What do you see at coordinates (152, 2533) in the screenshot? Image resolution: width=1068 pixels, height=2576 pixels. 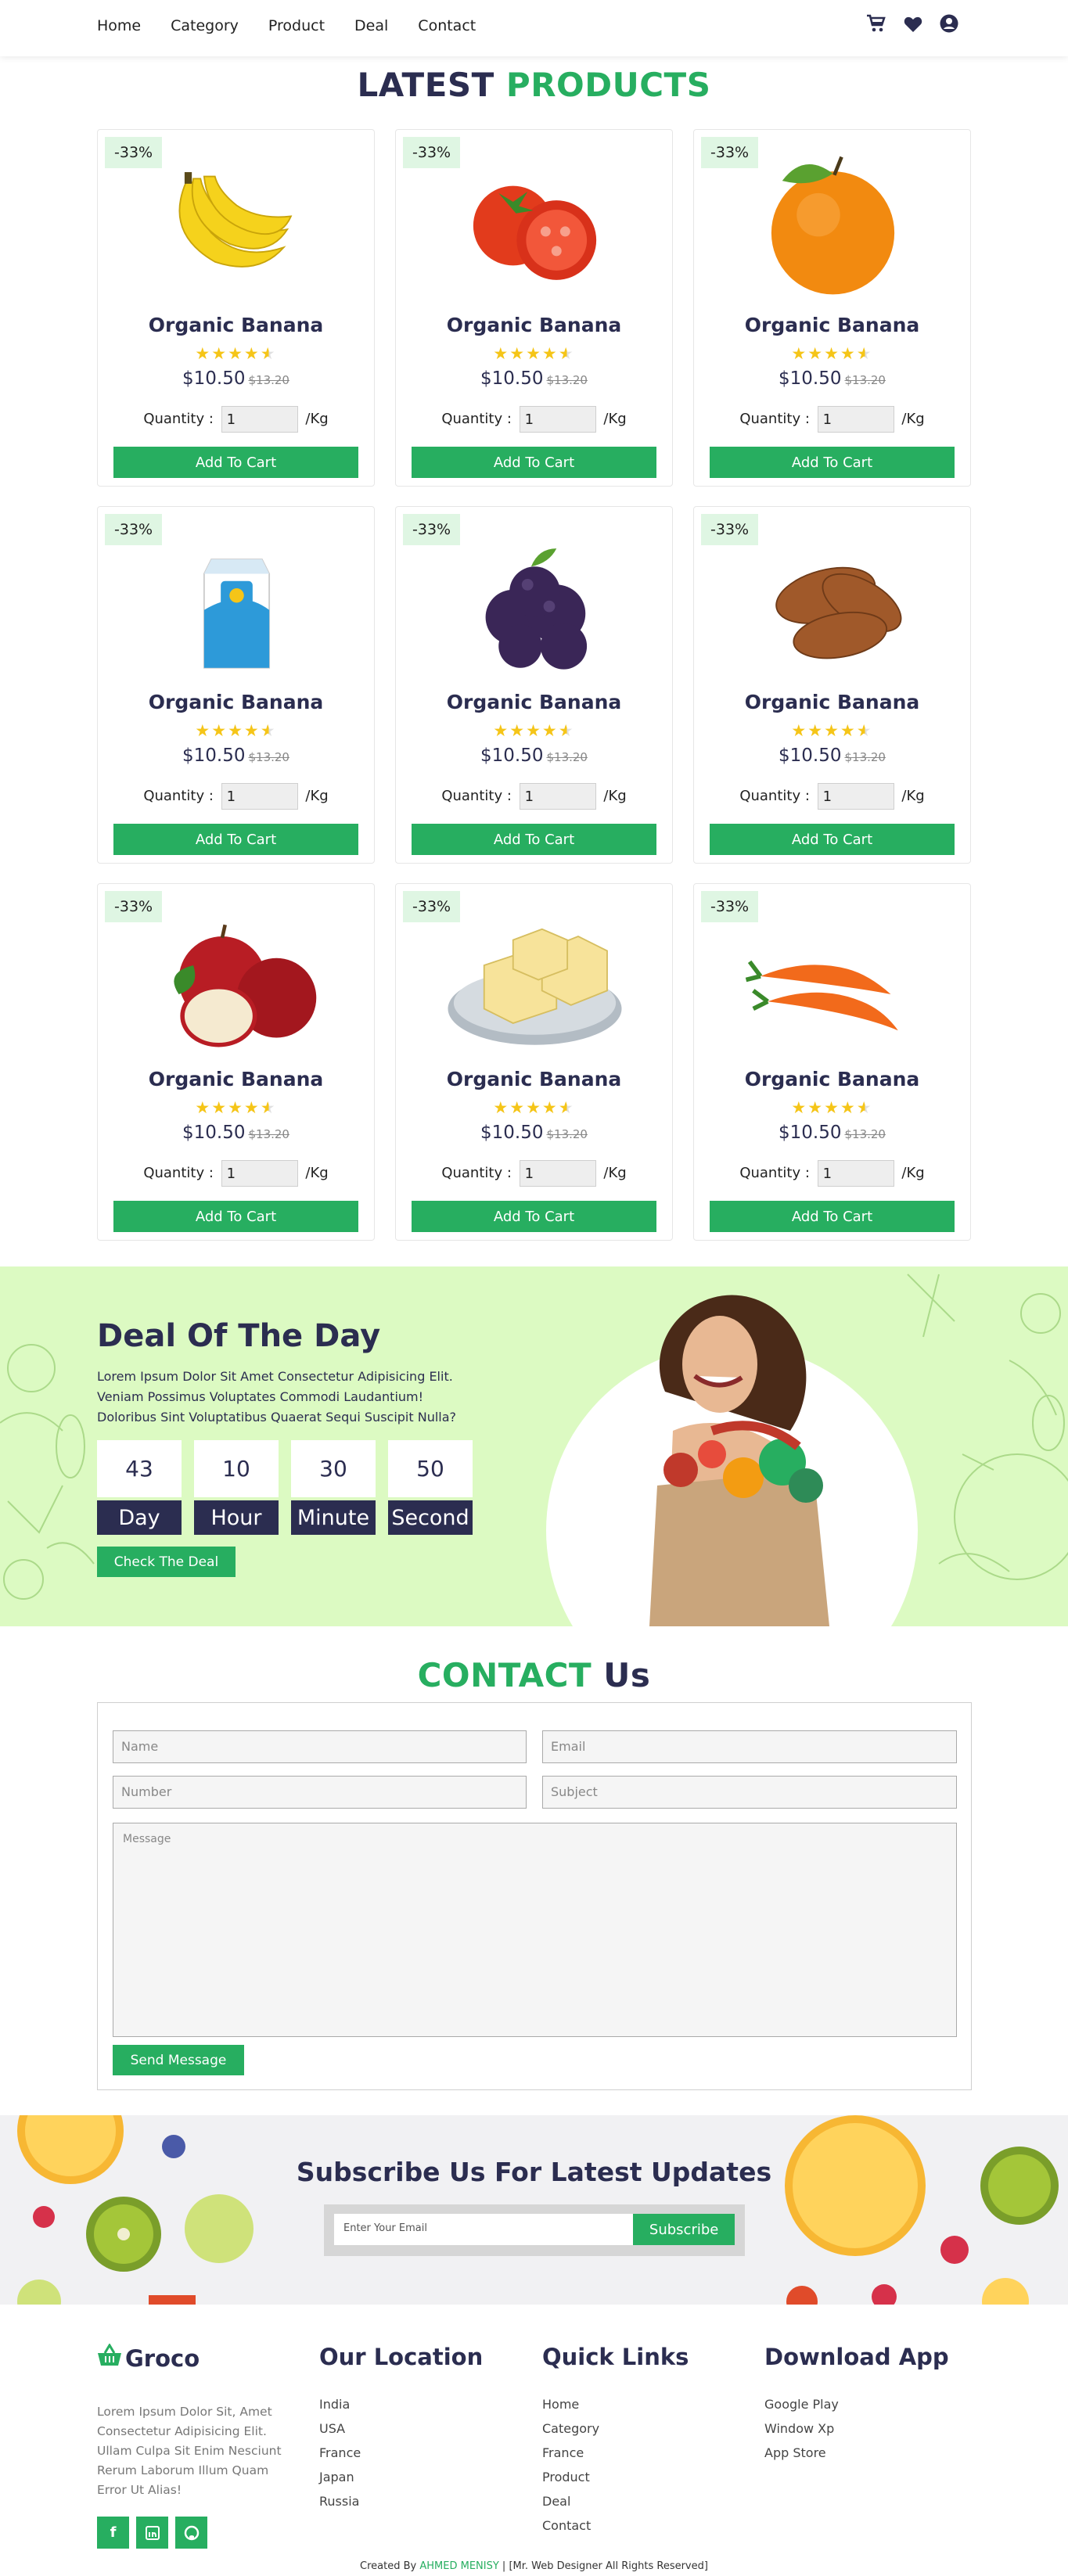 I see `linkedin-icon` at bounding box center [152, 2533].